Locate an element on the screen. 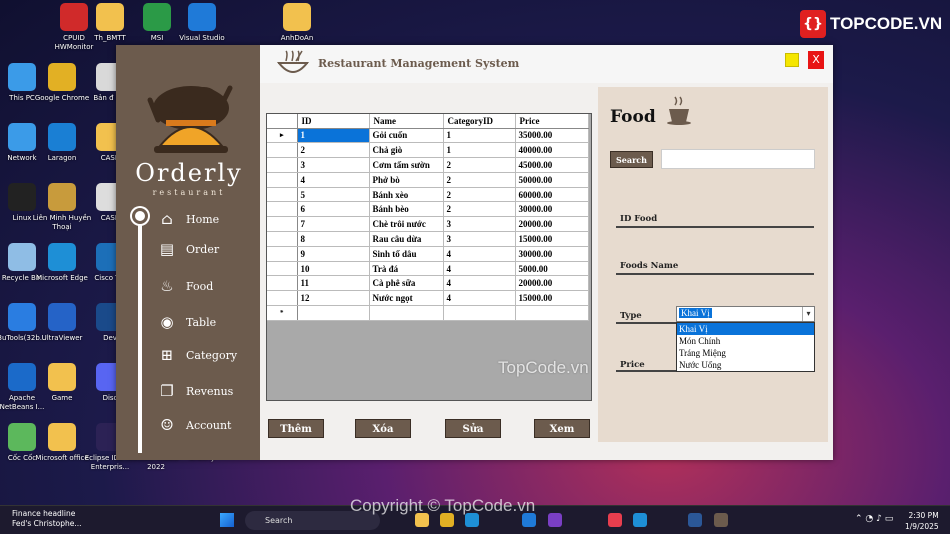 The height and width of the screenshot is (534, 950). chevron-down-icon: ▾ is located at coordinates (808, 314).